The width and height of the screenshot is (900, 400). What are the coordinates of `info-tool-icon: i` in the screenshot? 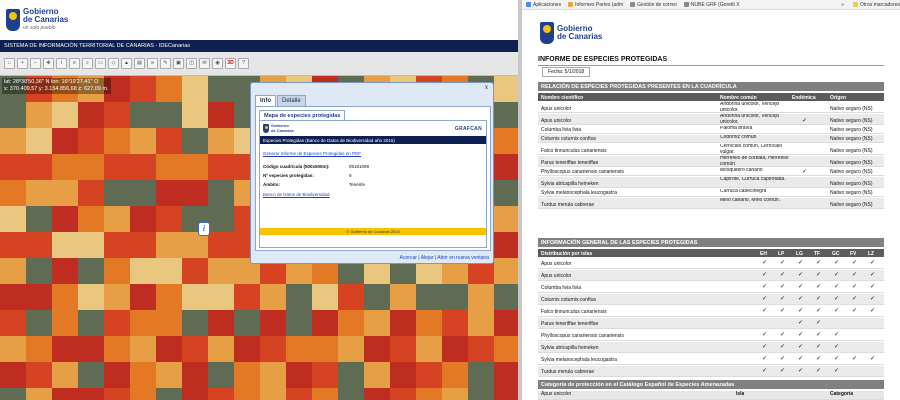 It's located at (61, 63).